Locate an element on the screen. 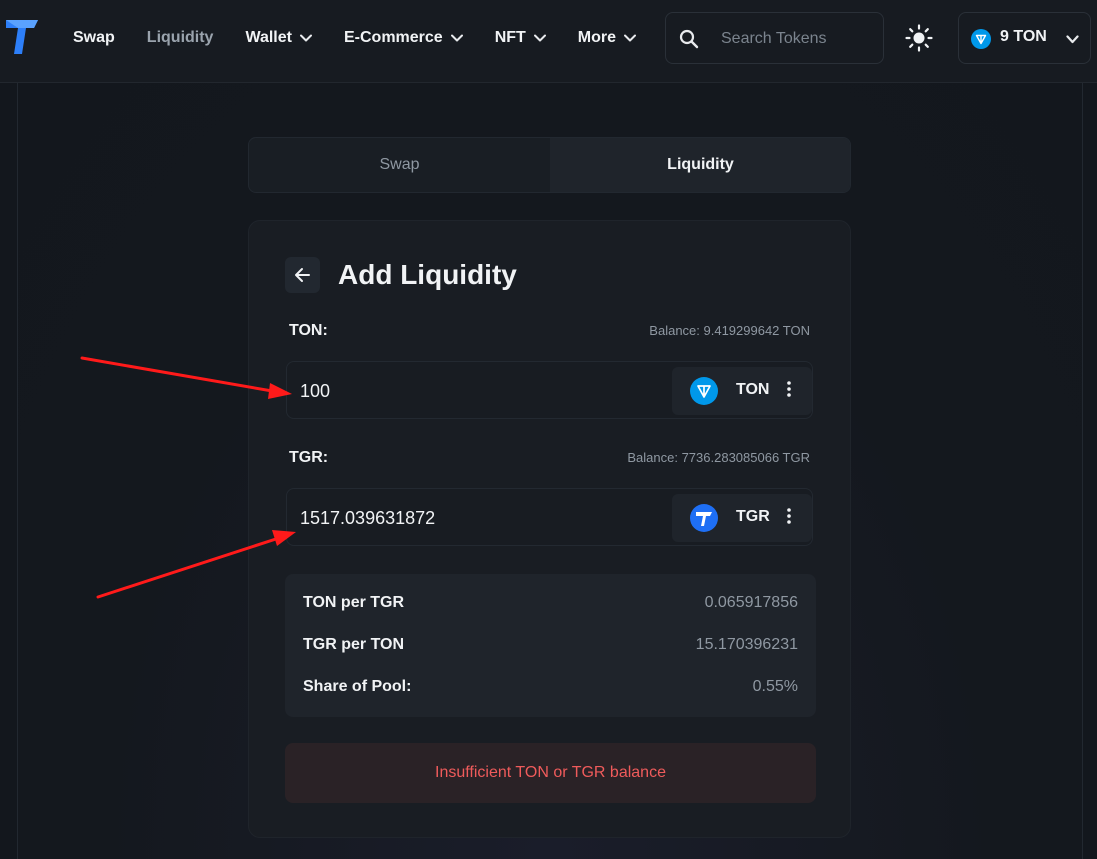  token-a-balance: Balance: 9.419299642 TON is located at coordinates (729, 330).